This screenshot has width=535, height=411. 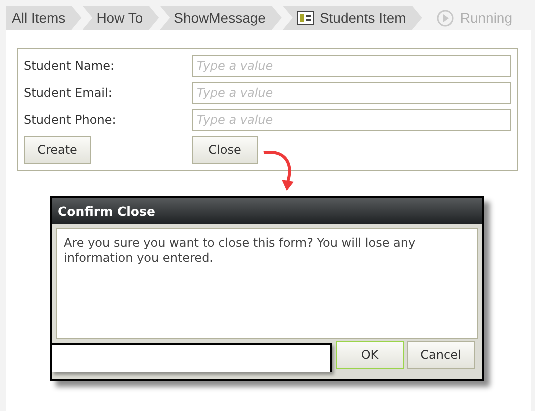 What do you see at coordinates (69, 93) in the screenshot?
I see `field-label: Student Email:` at bounding box center [69, 93].